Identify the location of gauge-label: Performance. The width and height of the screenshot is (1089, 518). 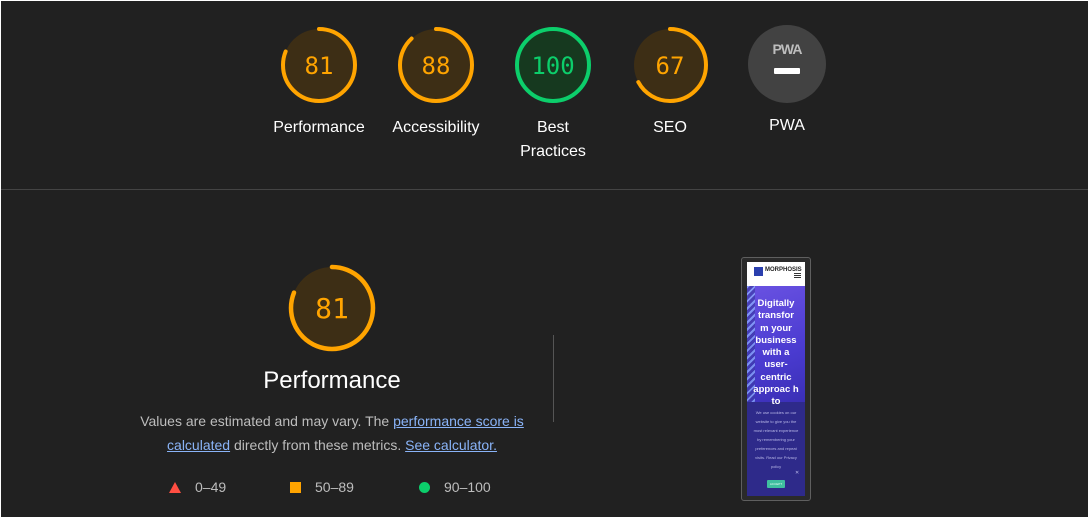
(319, 127).